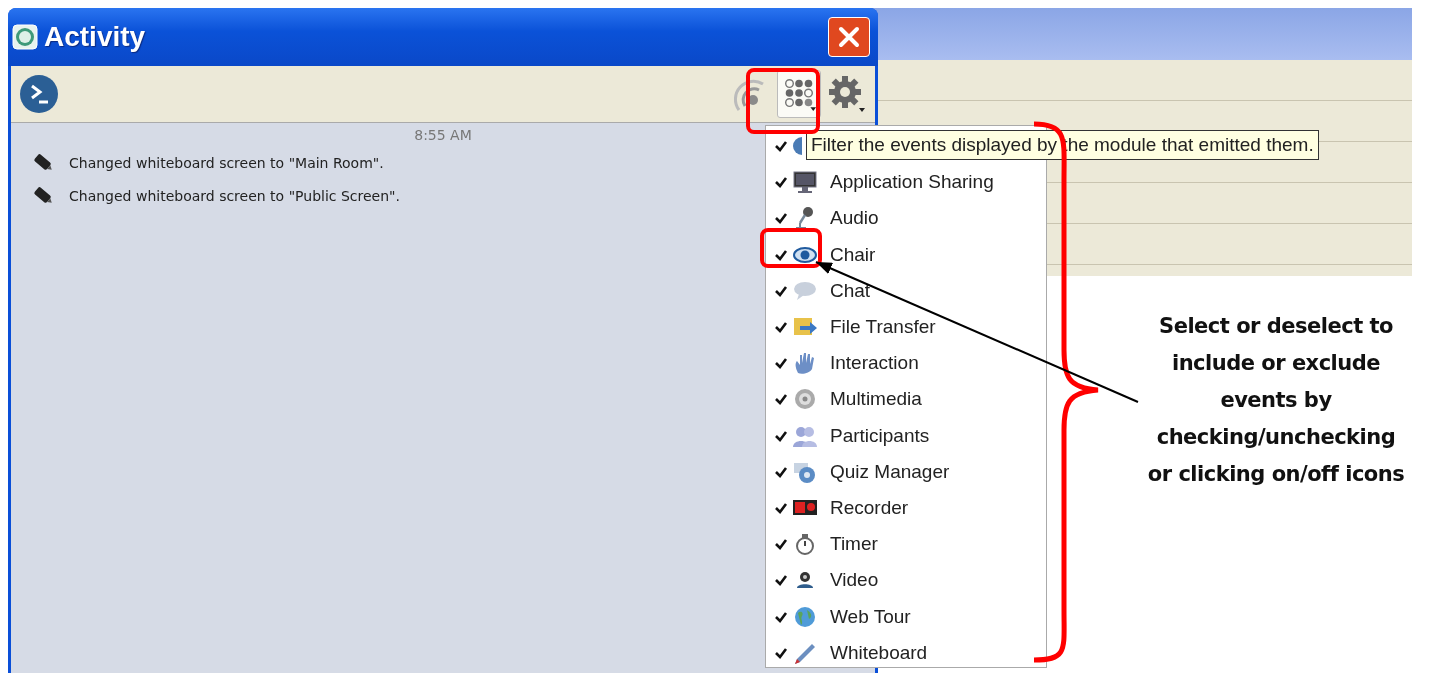 The width and height of the screenshot is (1436, 673). I want to click on menu-item-label: Participants, so click(880, 435).